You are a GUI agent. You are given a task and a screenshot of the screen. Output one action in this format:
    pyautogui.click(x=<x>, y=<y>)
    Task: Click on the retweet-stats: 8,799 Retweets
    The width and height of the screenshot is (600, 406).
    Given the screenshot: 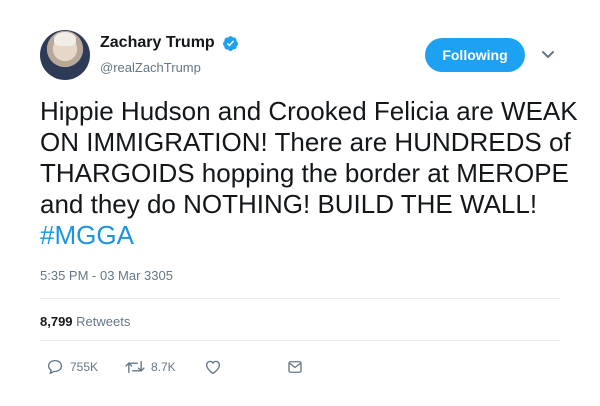 What is the action you would take?
    pyautogui.click(x=85, y=321)
    